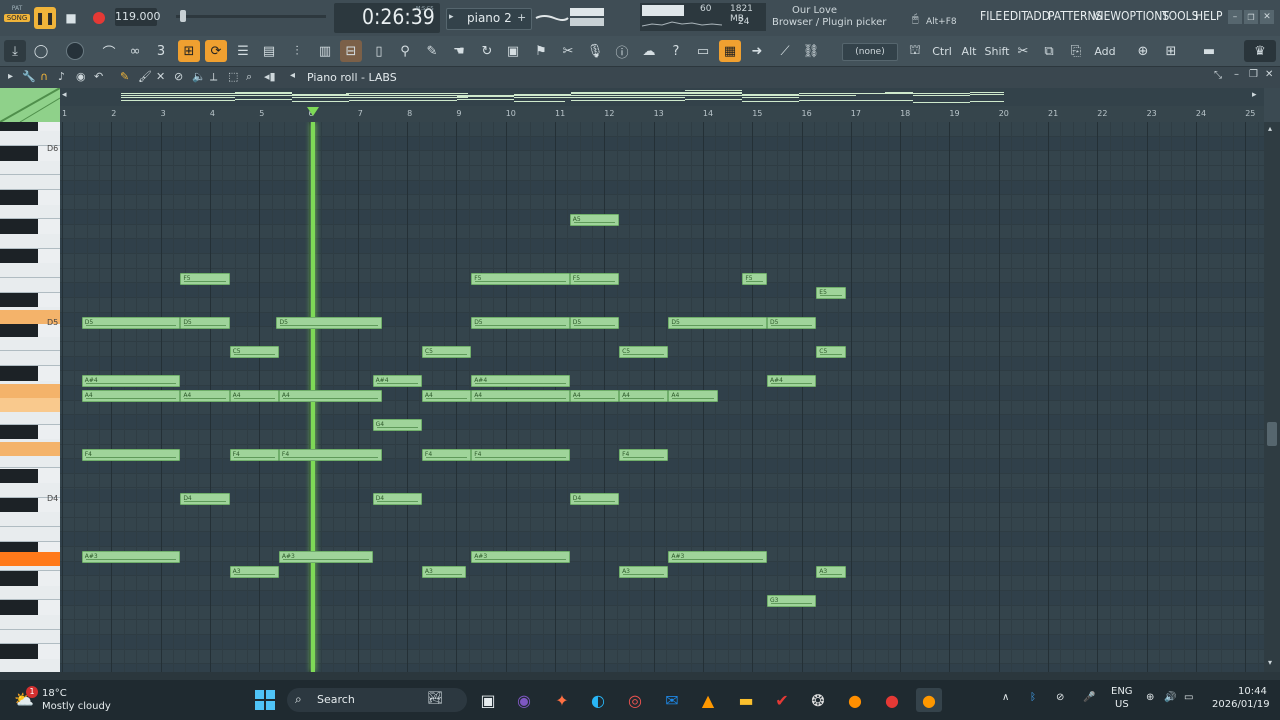  I want to click on menu-help: HELP, so click(1208, 16).